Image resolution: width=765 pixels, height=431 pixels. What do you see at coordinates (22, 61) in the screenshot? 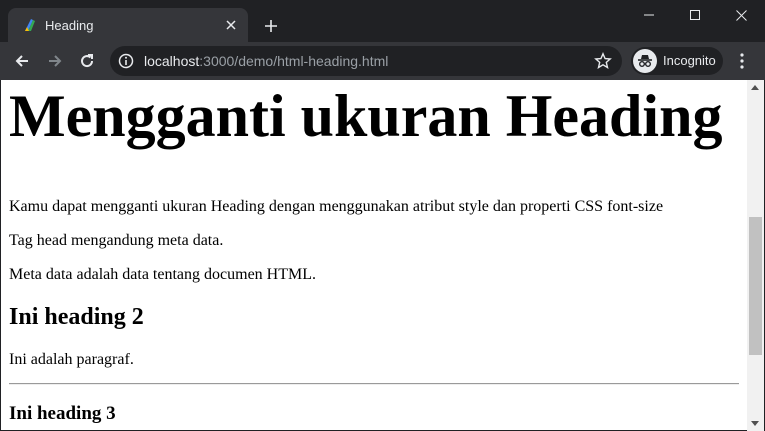
I see `back-button` at bounding box center [22, 61].